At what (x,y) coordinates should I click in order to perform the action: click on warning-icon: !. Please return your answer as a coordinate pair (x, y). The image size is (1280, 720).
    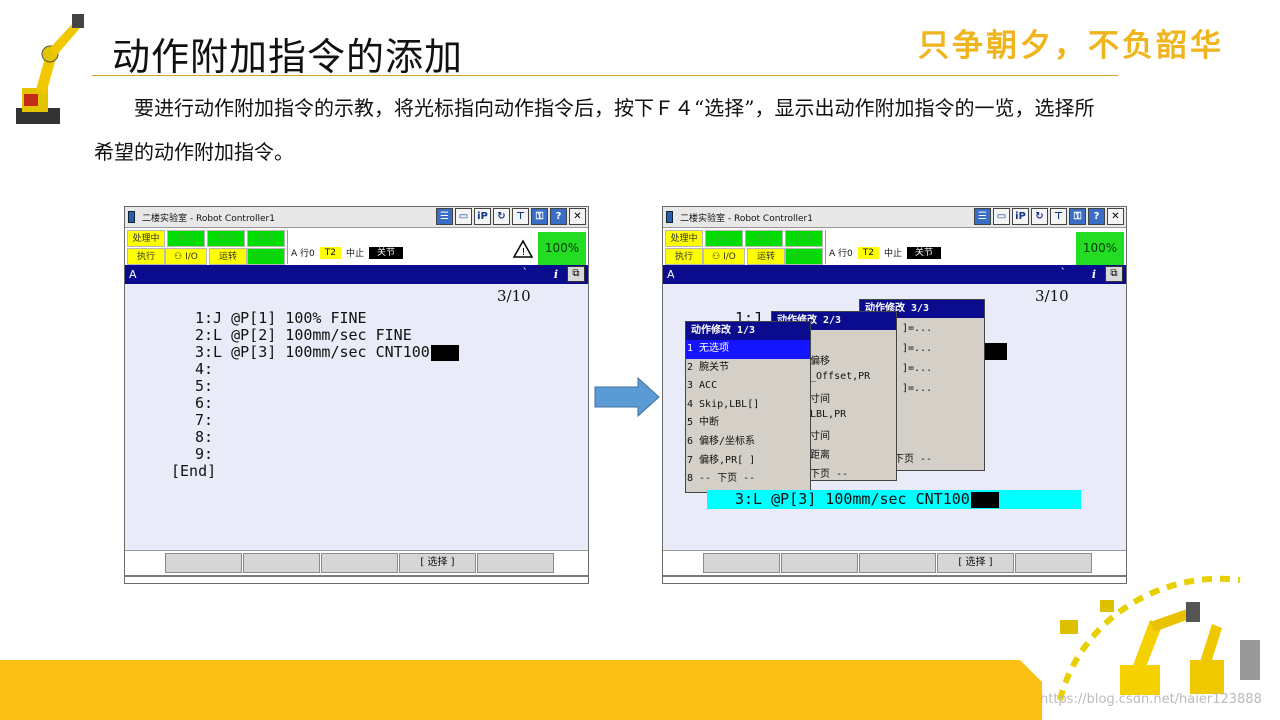
    Looking at the image, I should click on (523, 248).